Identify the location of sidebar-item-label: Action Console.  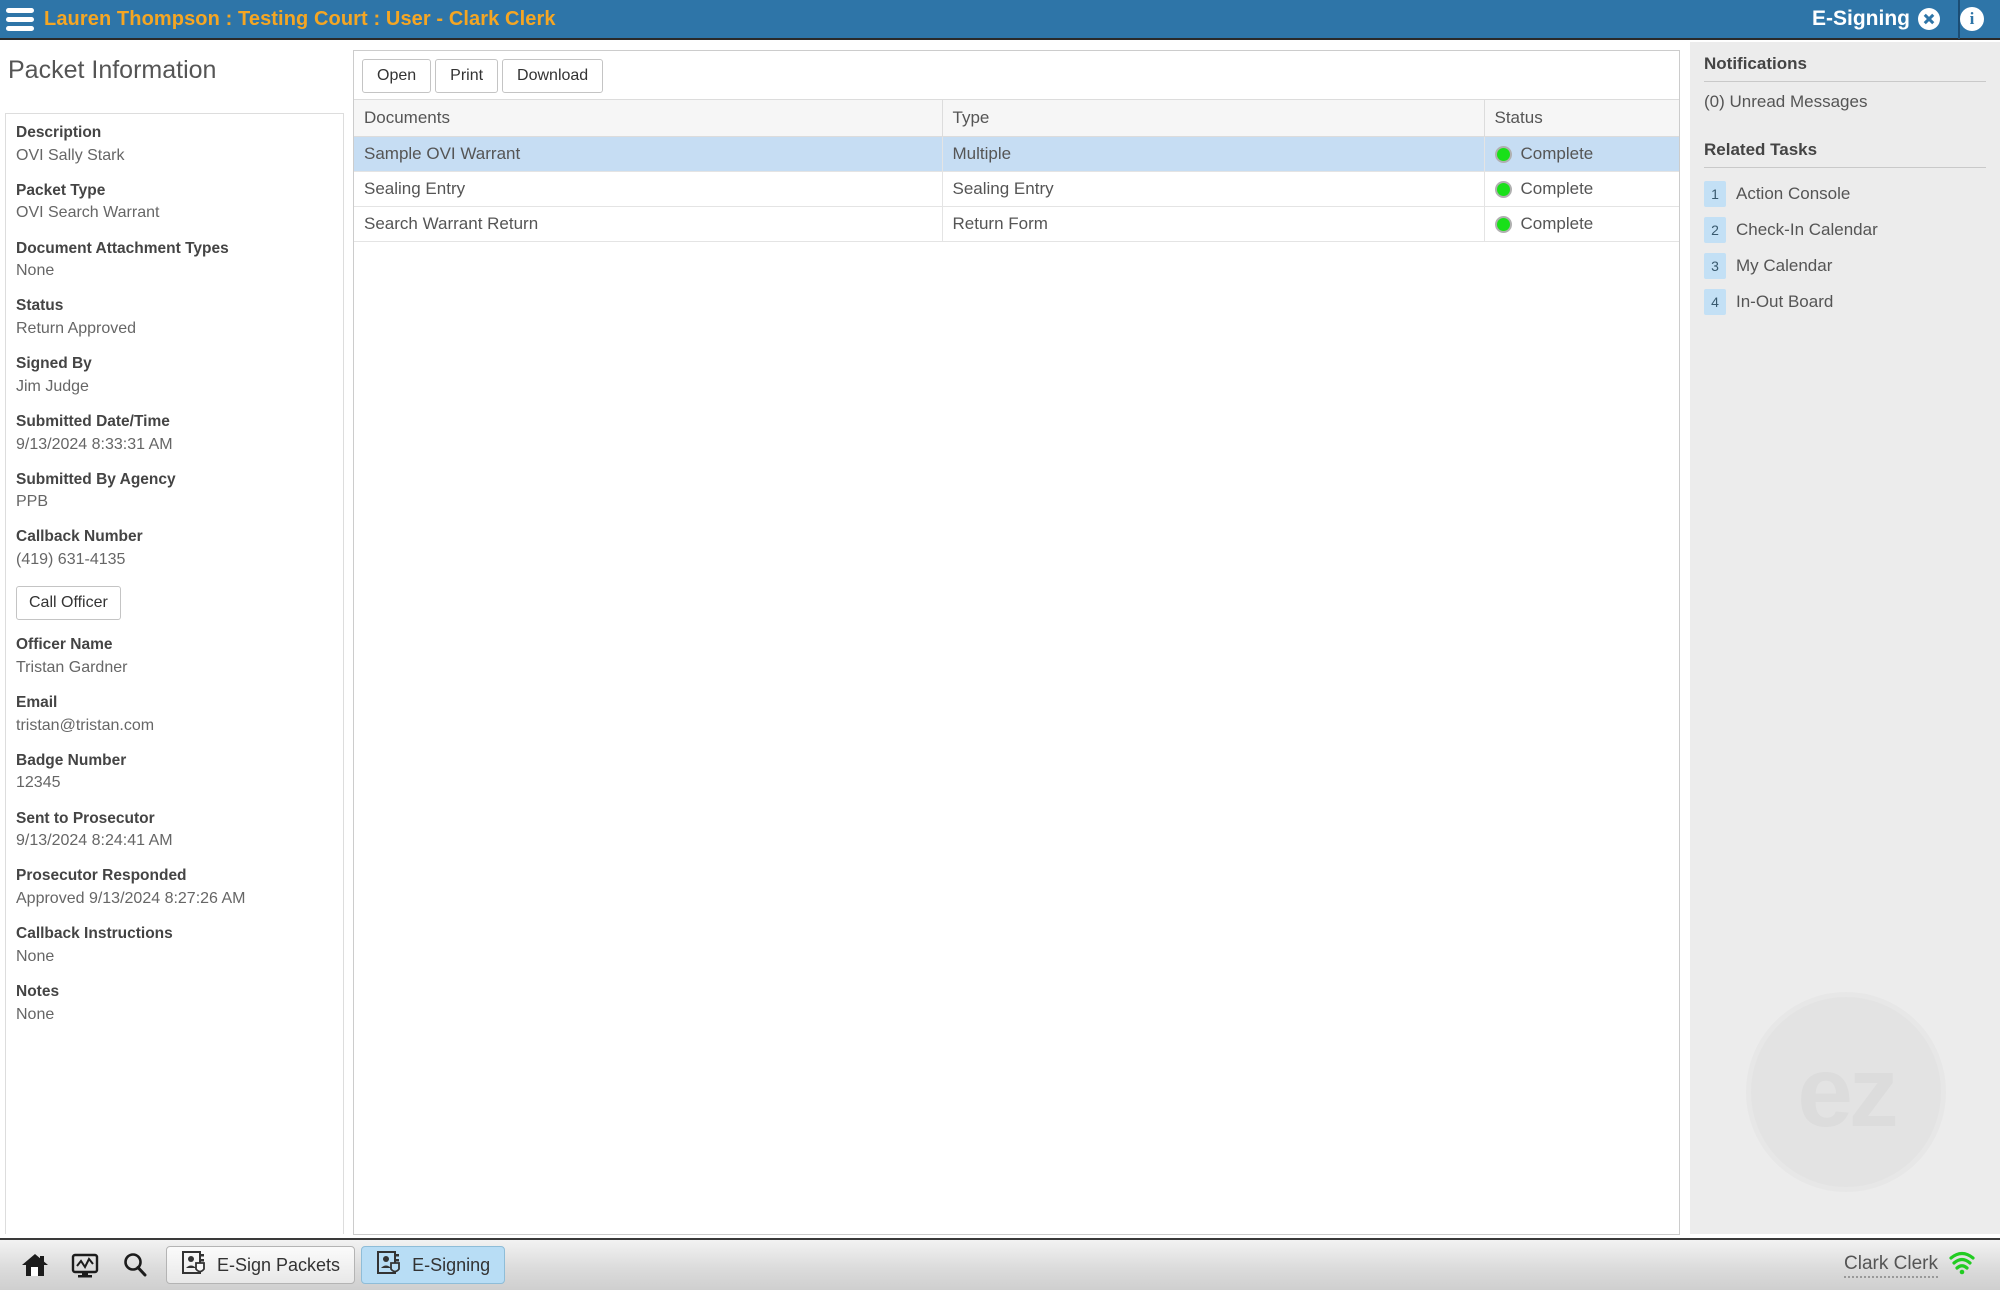
(1793, 193).